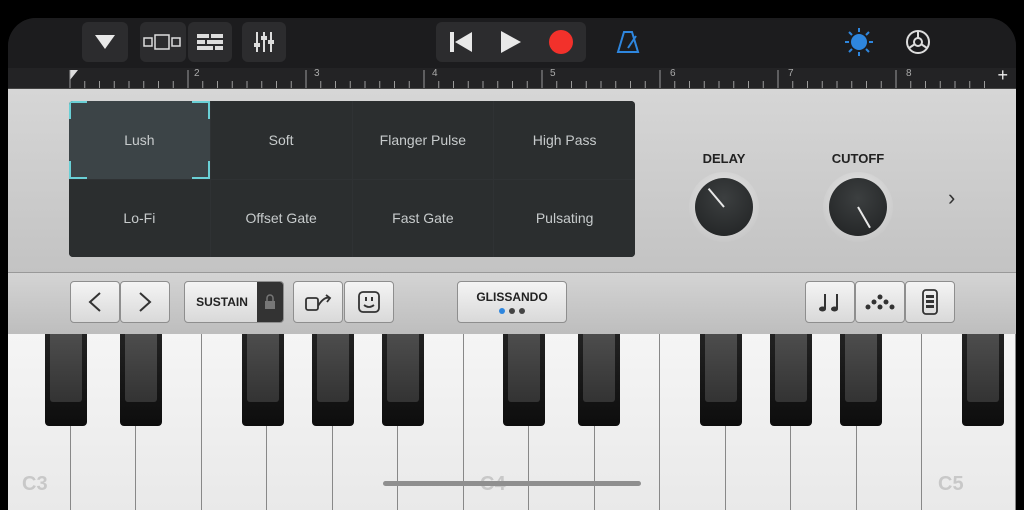  Describe the element at coordinates (858, 158) in the screenshot. I see `cutoff-label: CUTOFF` at that location.